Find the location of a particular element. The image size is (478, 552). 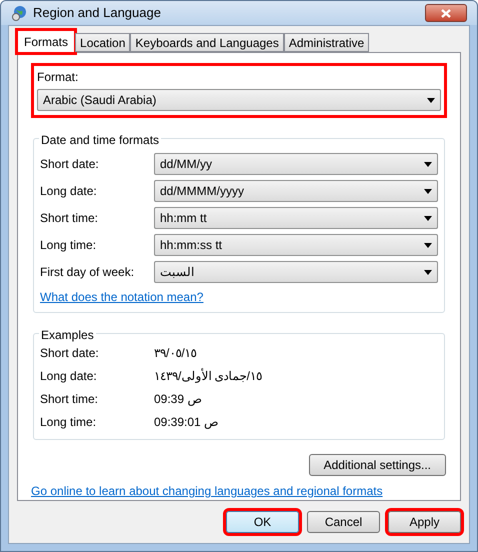

dialog-button: Cancel is located at coordinates (343, 522).